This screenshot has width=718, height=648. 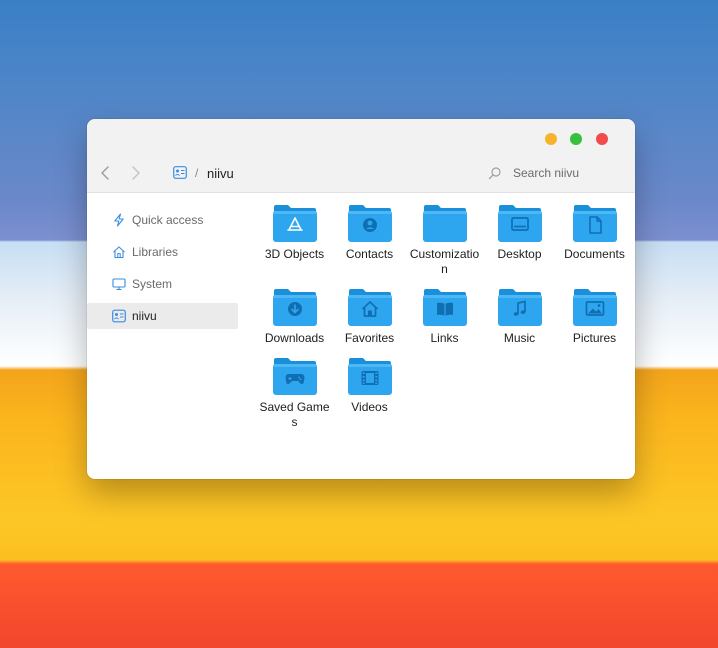 I want to click on folder-item: Customization, so click(x=444, y=240).